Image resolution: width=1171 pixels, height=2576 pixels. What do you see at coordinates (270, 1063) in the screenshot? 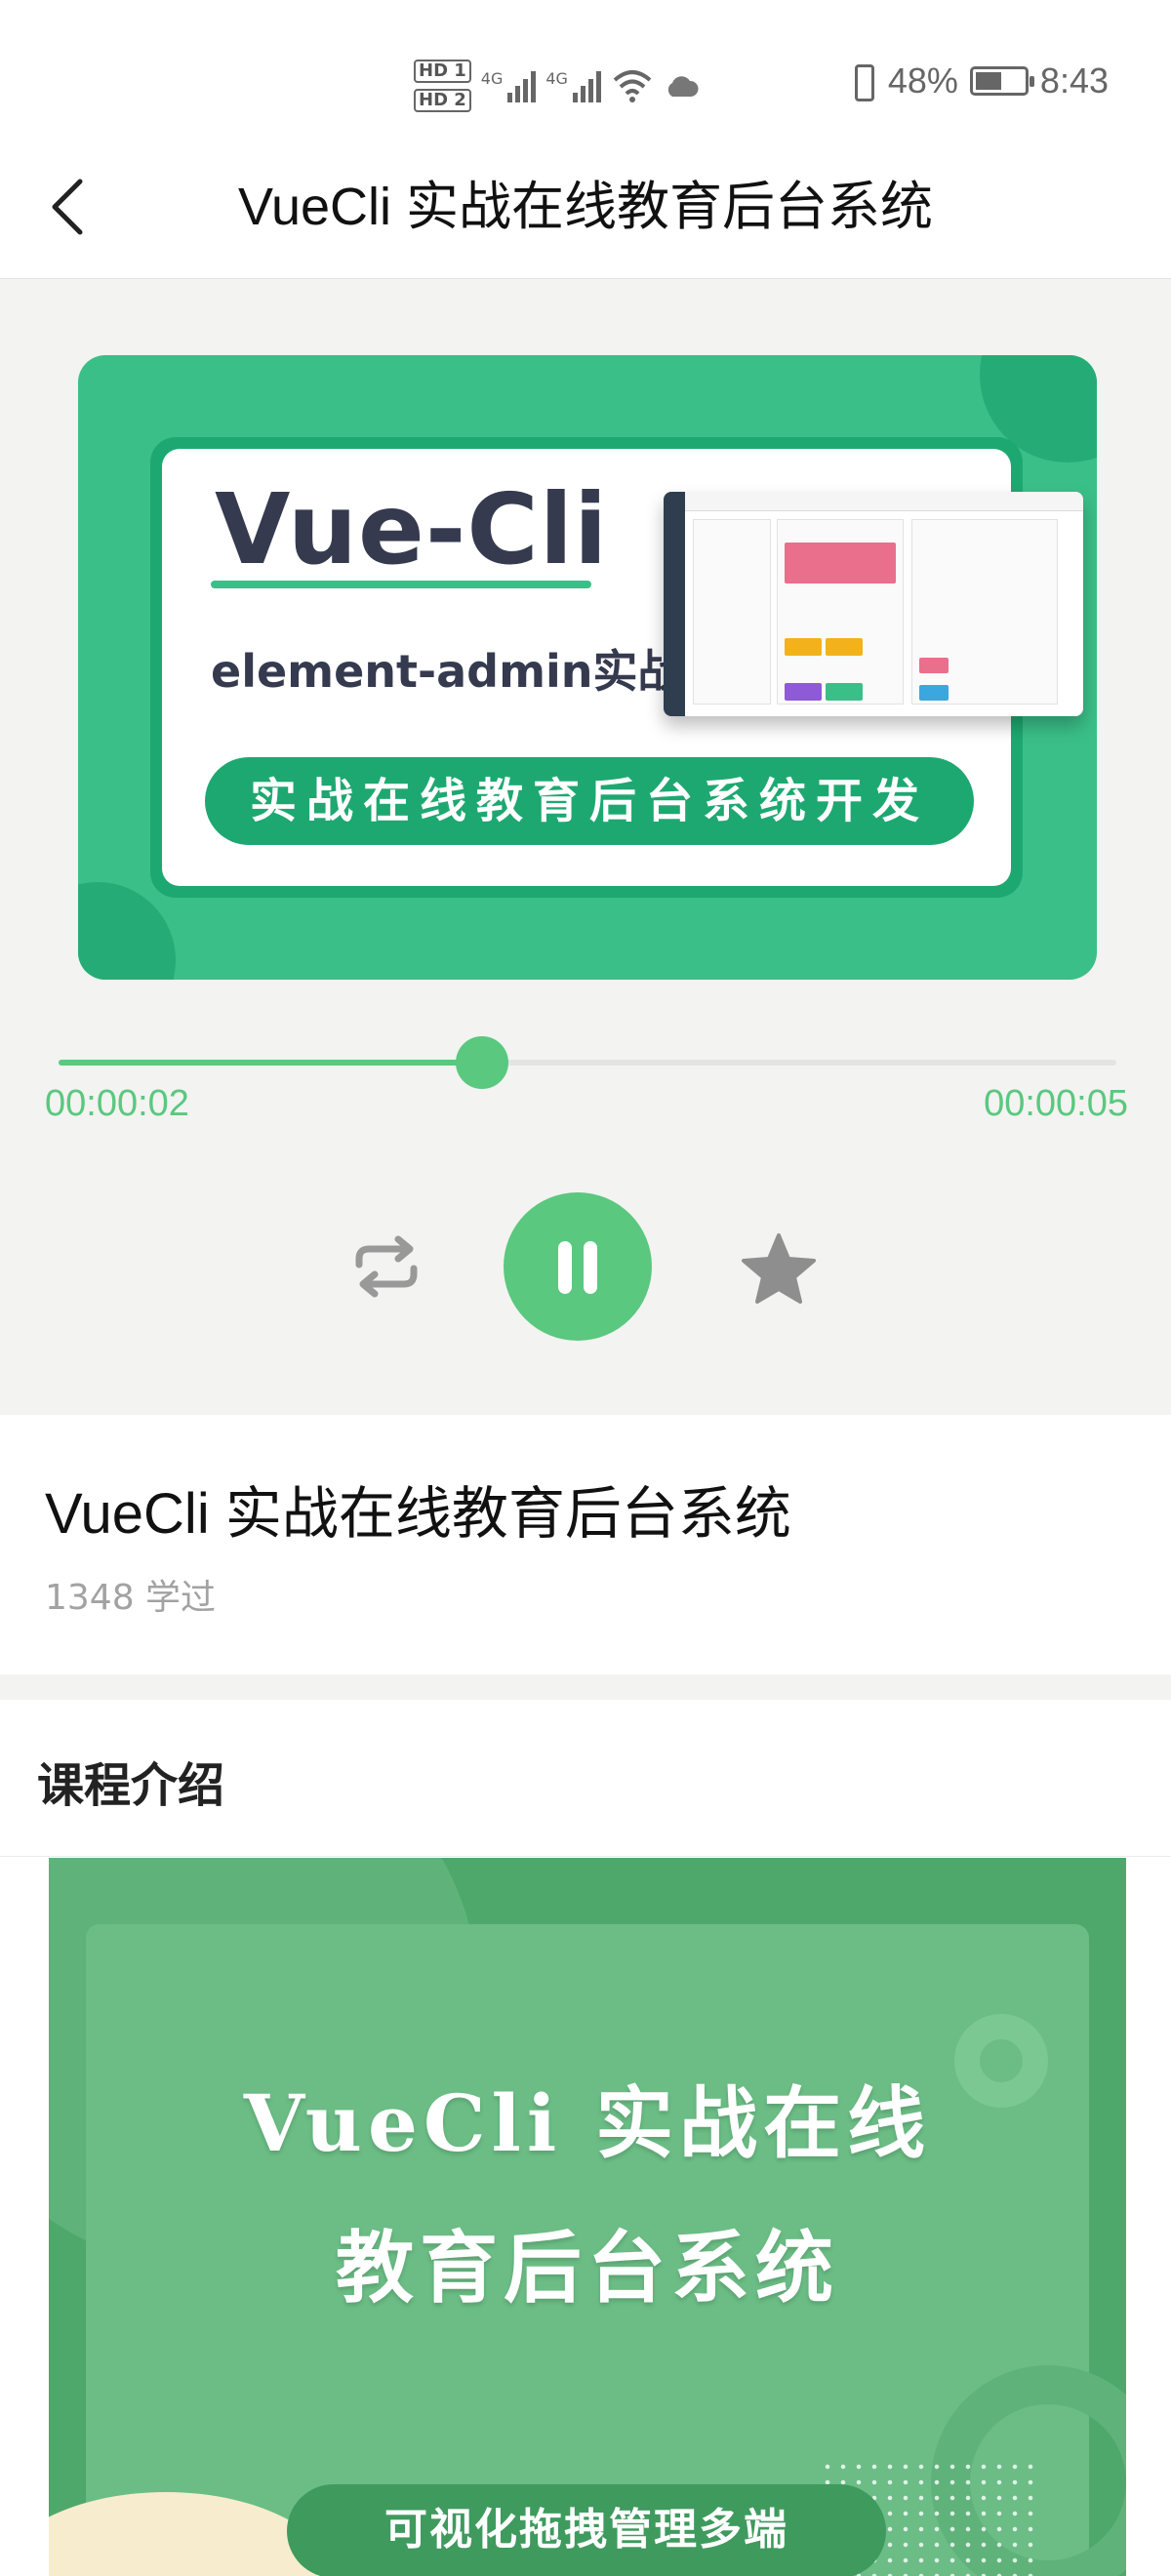
I see `progress-fill` at bounding box center [270, 1063].